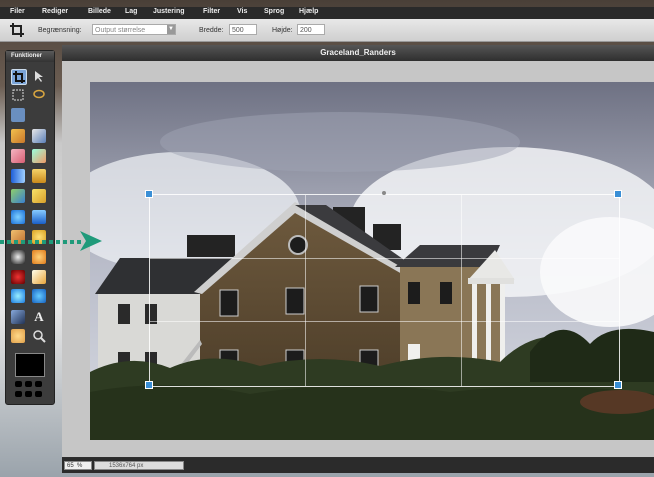  I want to click on bloat-icon, so click(18, 296).